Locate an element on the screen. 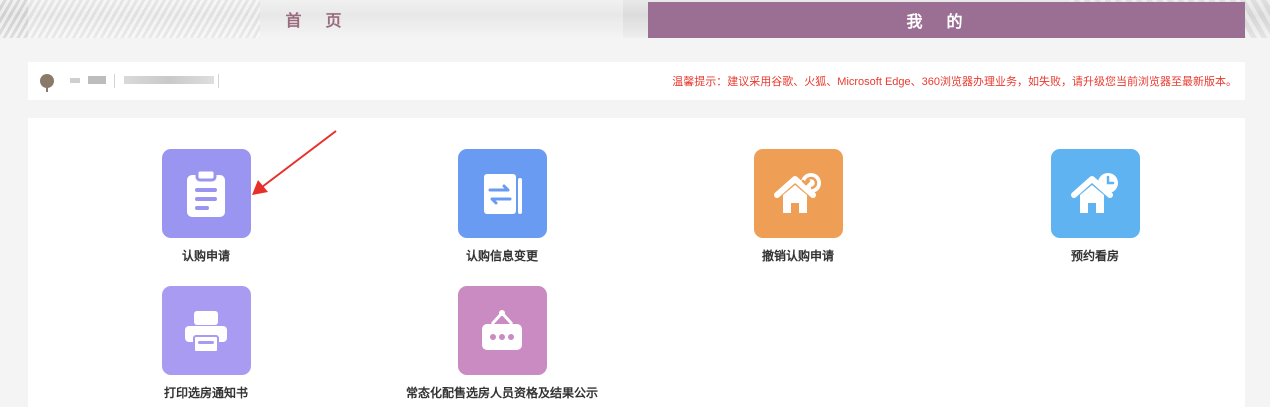 This screenshot has height=407, width=1270. tile-publicity is located at coordinates (502, 330).